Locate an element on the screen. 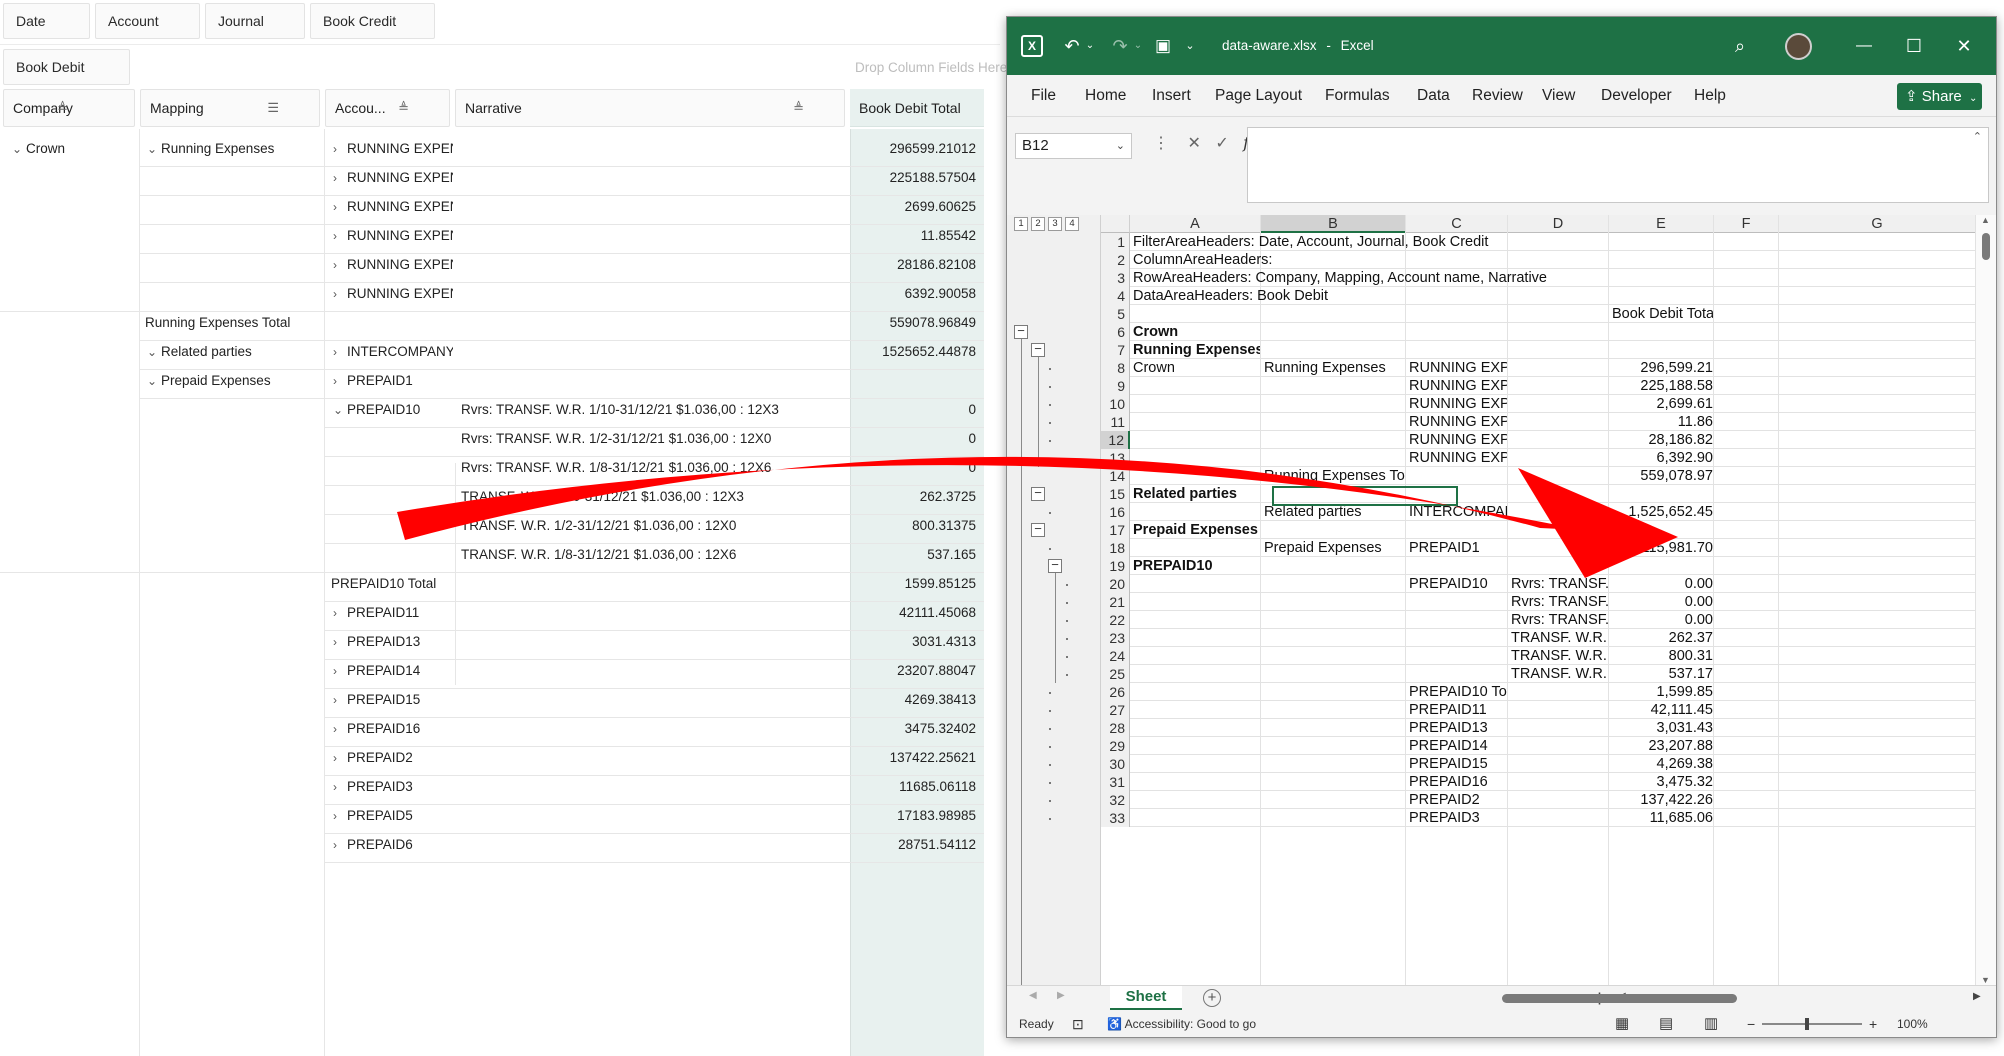 This screenshot has height=1056, width=2004. row-header: 20 is located at coordinates (1115, 584).